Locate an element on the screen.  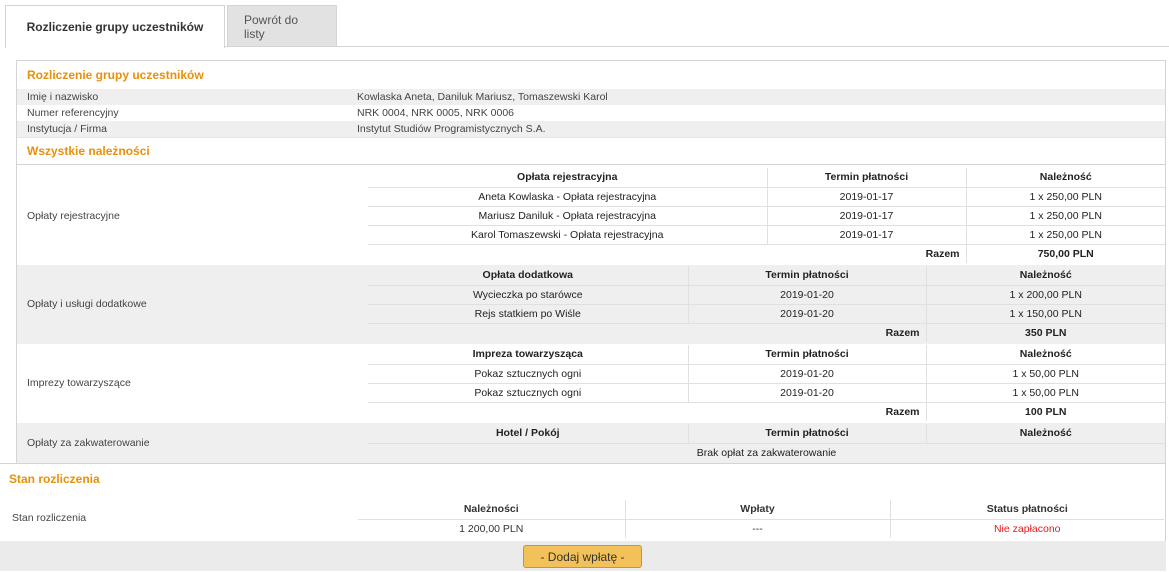
settlement-label: Stan rozliczenia is located at coordinates (49, 518).